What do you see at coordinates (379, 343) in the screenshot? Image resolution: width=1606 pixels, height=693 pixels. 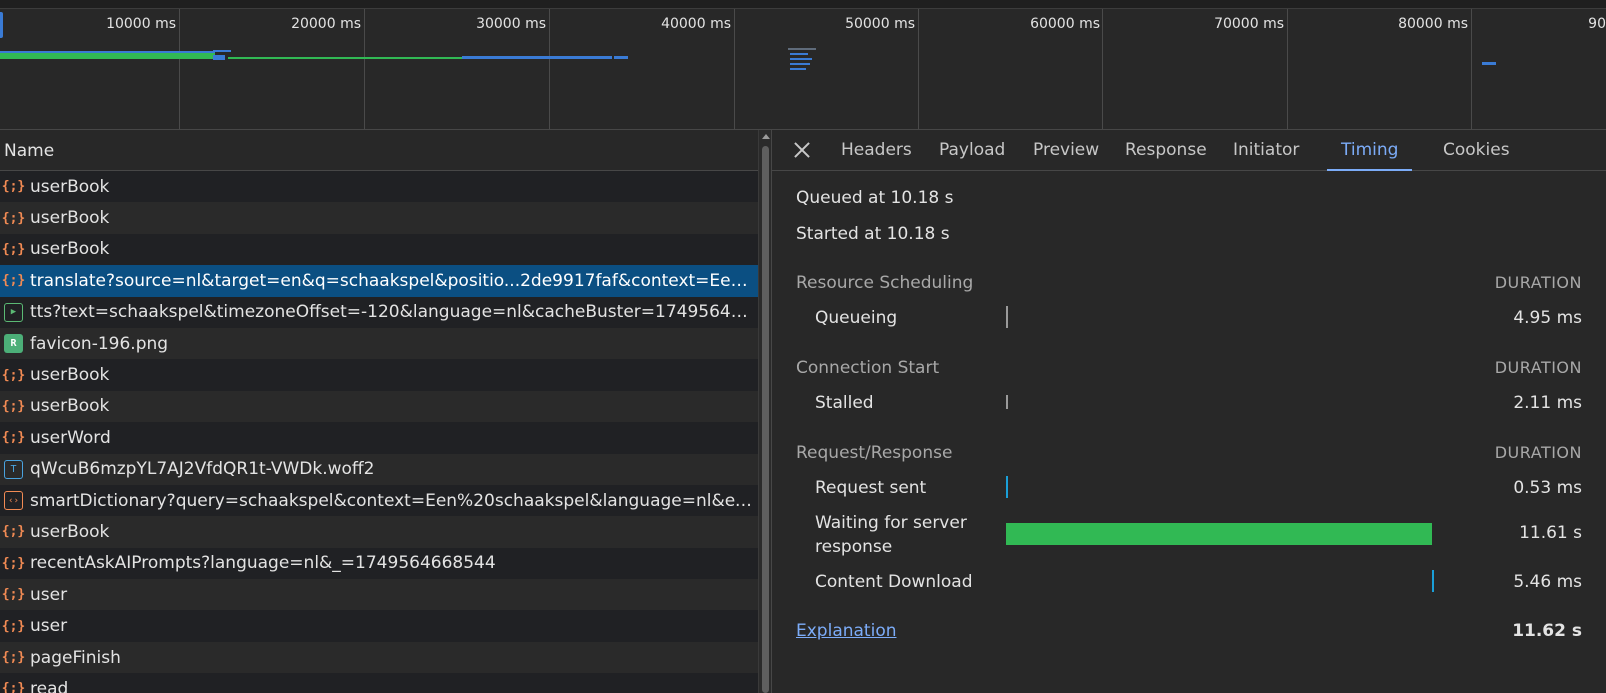 I see `request-row: Rfavicon-196.png` at bounding box center [379, 343].